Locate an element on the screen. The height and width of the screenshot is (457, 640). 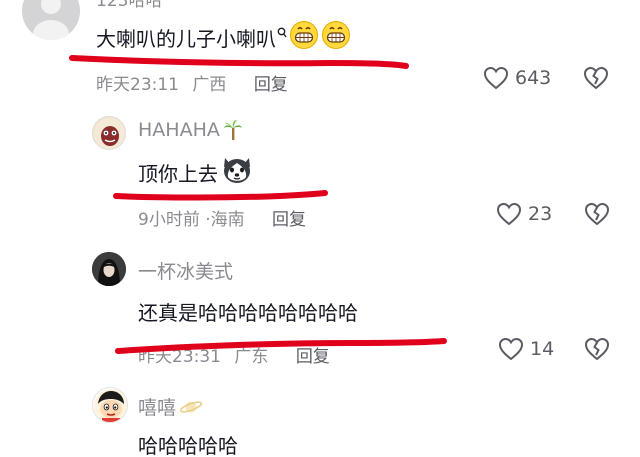
commenter-name: 123哈哈 is located at coordinates (129, 5).